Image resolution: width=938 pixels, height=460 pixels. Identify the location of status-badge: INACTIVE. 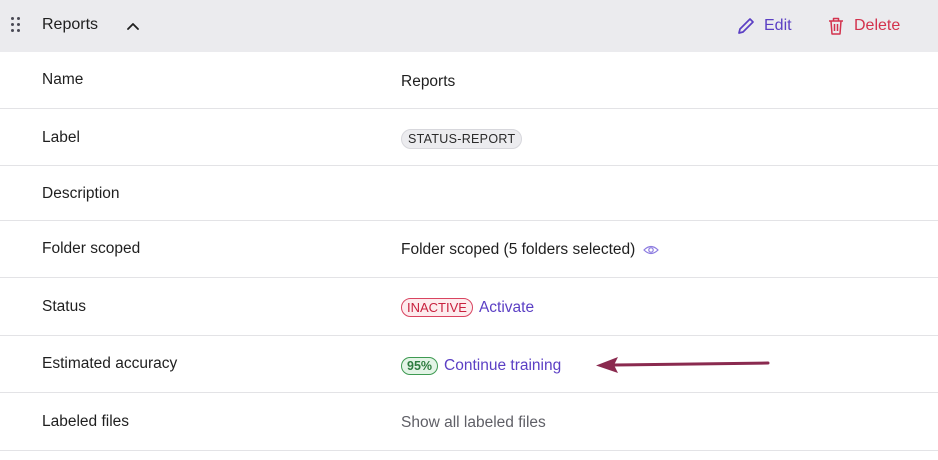
(437, 307).